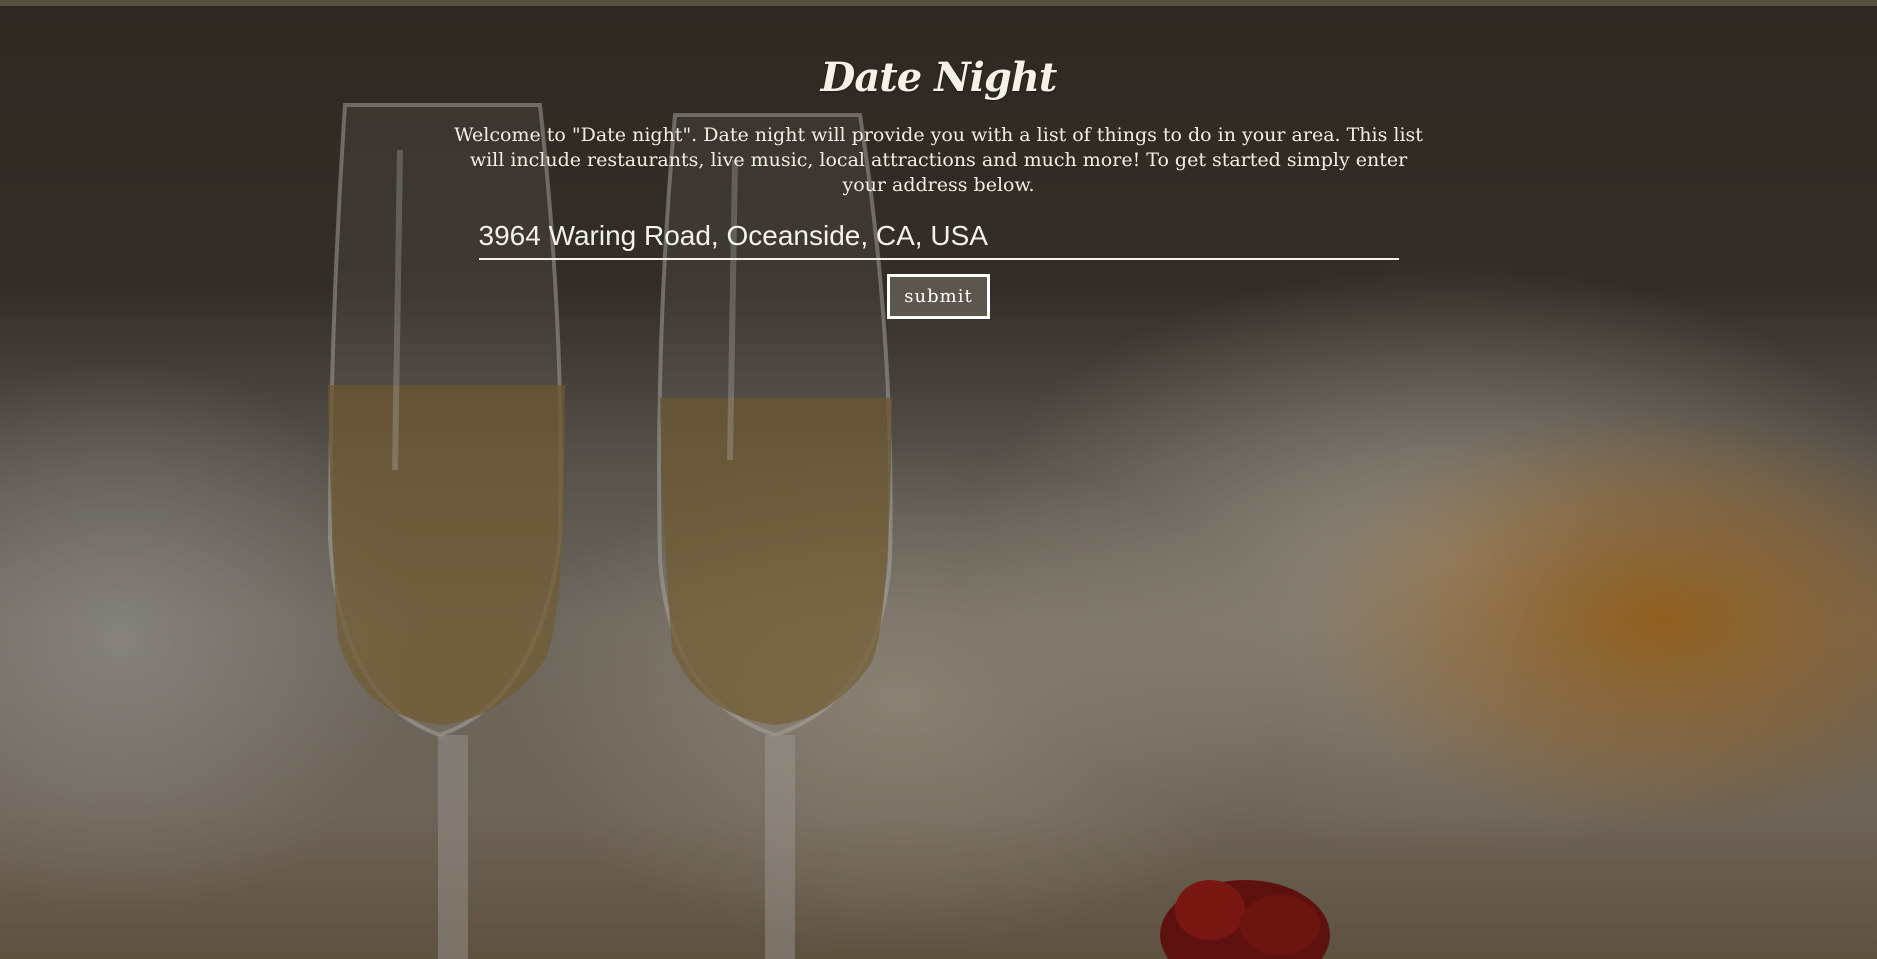 The height and width of the screenshot is (959, 1877). What do you see at coordinates (939, 77) in the screenshot?
I see `page-title: Date Night` at bounding box center [939, 77].